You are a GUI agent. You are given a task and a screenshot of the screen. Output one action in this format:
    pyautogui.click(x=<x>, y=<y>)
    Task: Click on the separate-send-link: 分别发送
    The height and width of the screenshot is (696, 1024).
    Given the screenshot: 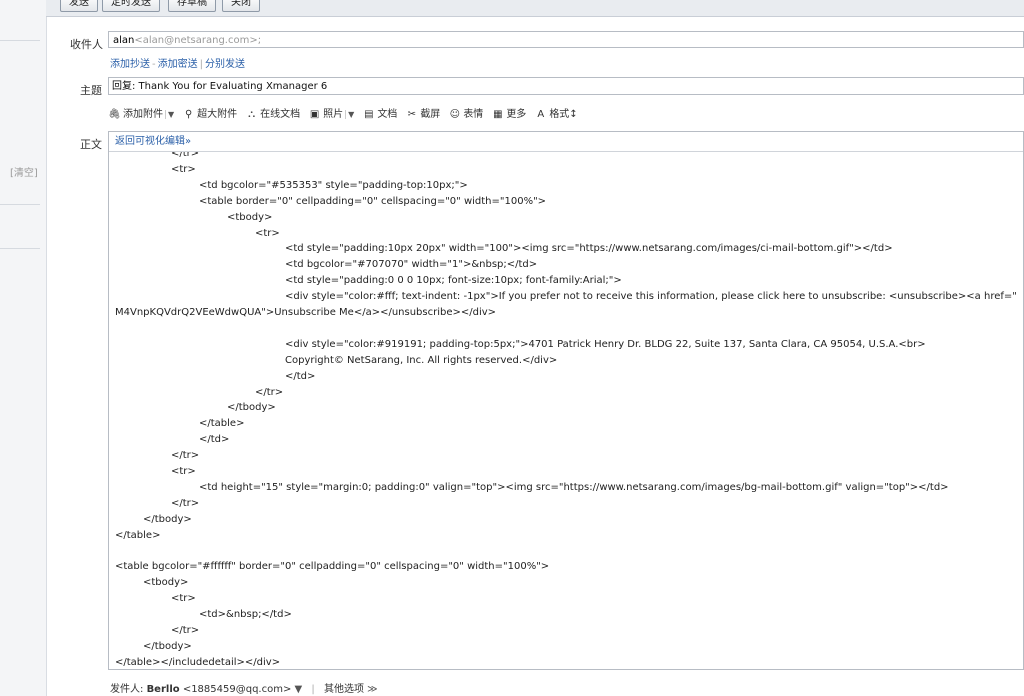 What is the action you would take?
    pyautogui.click(x=225, y=64)
    